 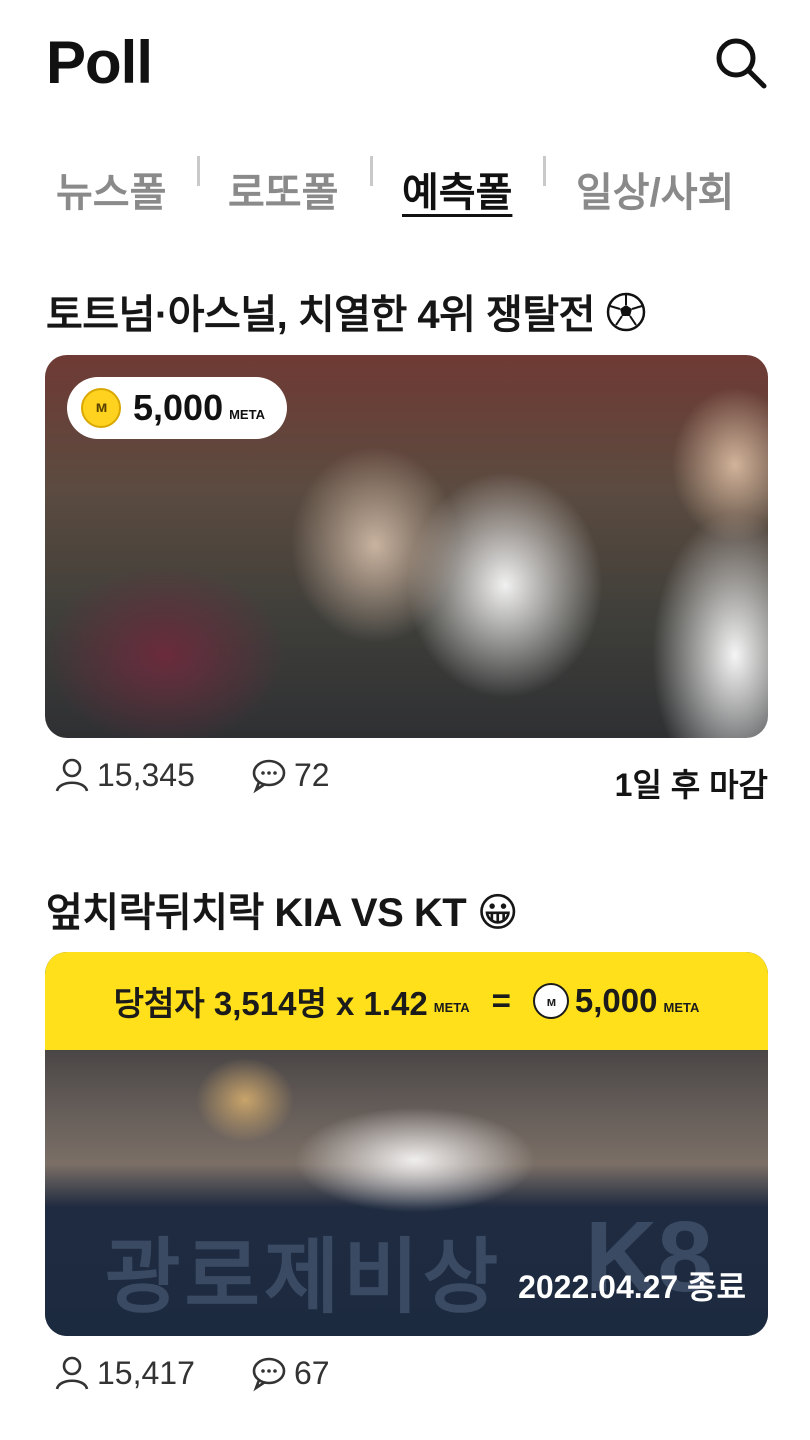 I want to click on search-button, so click(x=740, y=62).